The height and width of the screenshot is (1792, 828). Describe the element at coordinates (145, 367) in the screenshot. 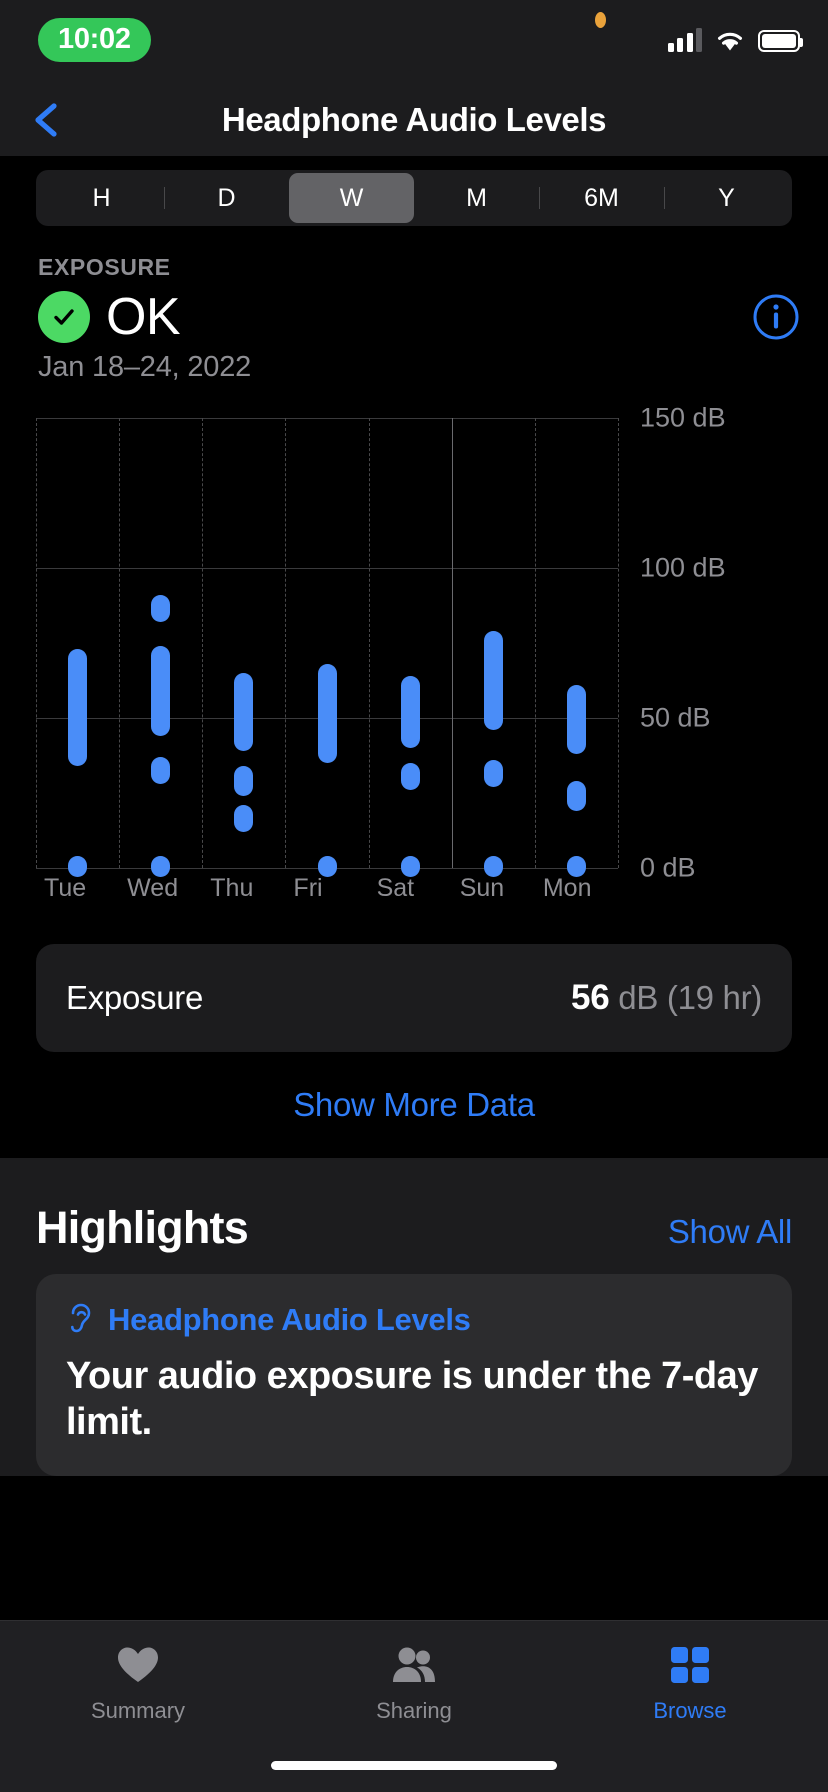

I see `chart-date-range: Jan 18–24, 2022` at that location.